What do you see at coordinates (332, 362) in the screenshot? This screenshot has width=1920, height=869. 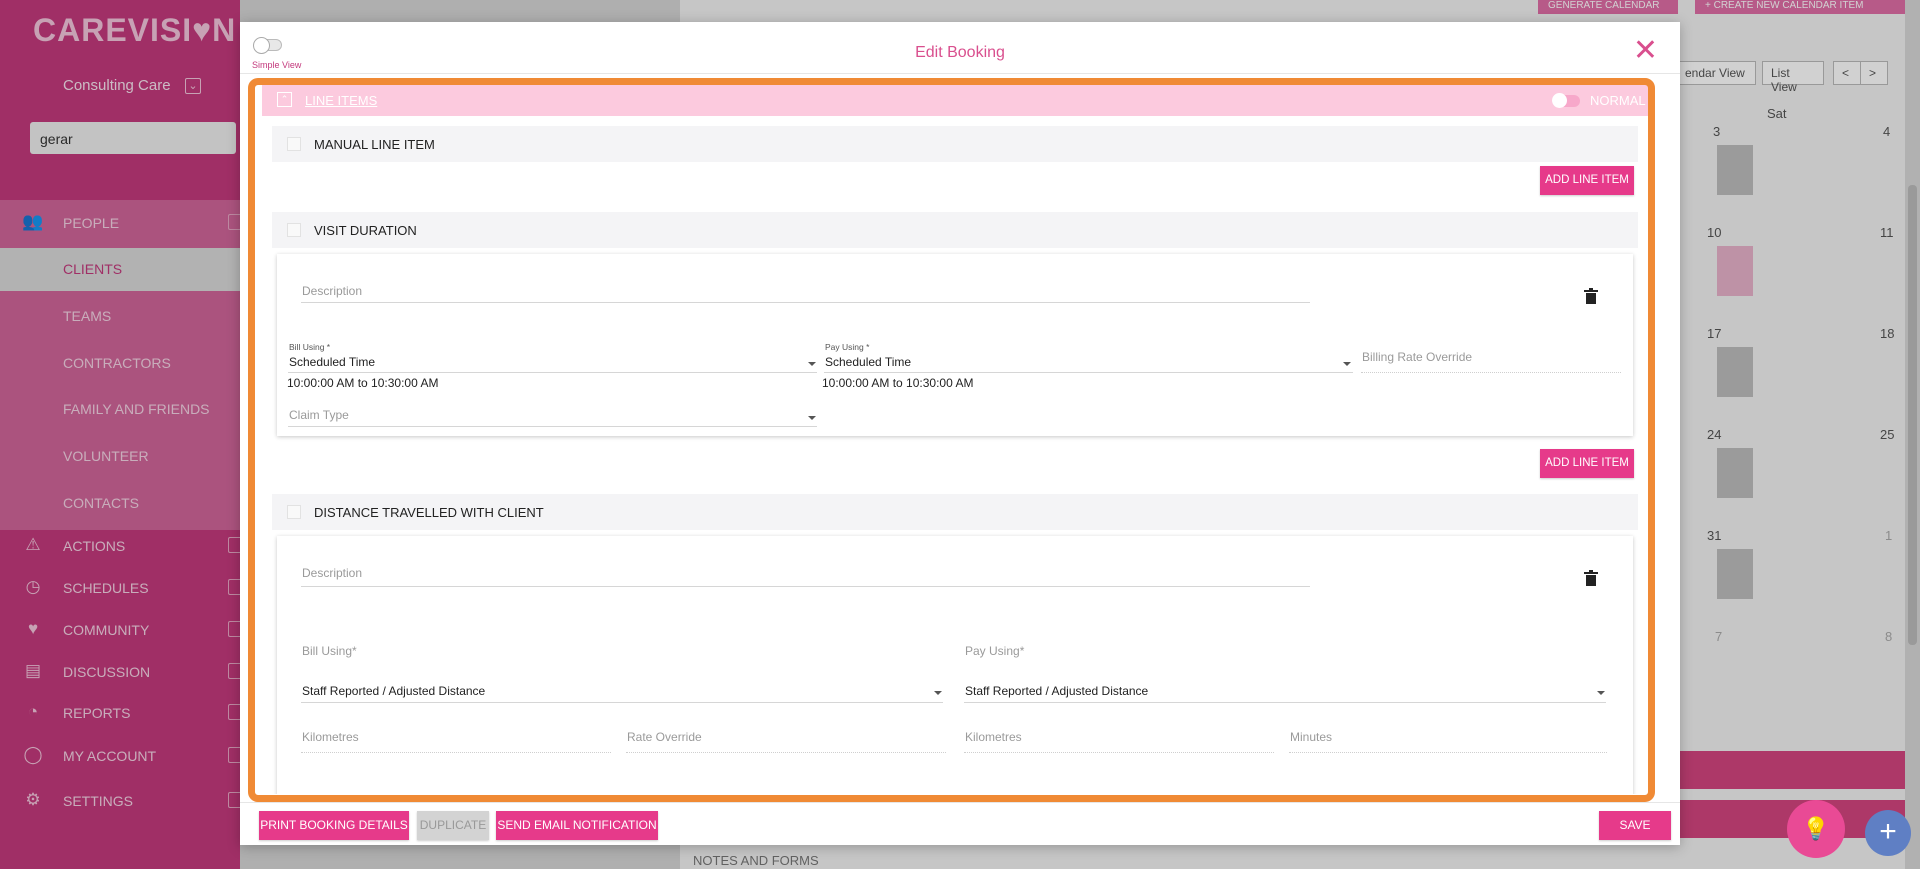 I see `bill-using-select: Scheduled Time` at bounding box center [332, 362].